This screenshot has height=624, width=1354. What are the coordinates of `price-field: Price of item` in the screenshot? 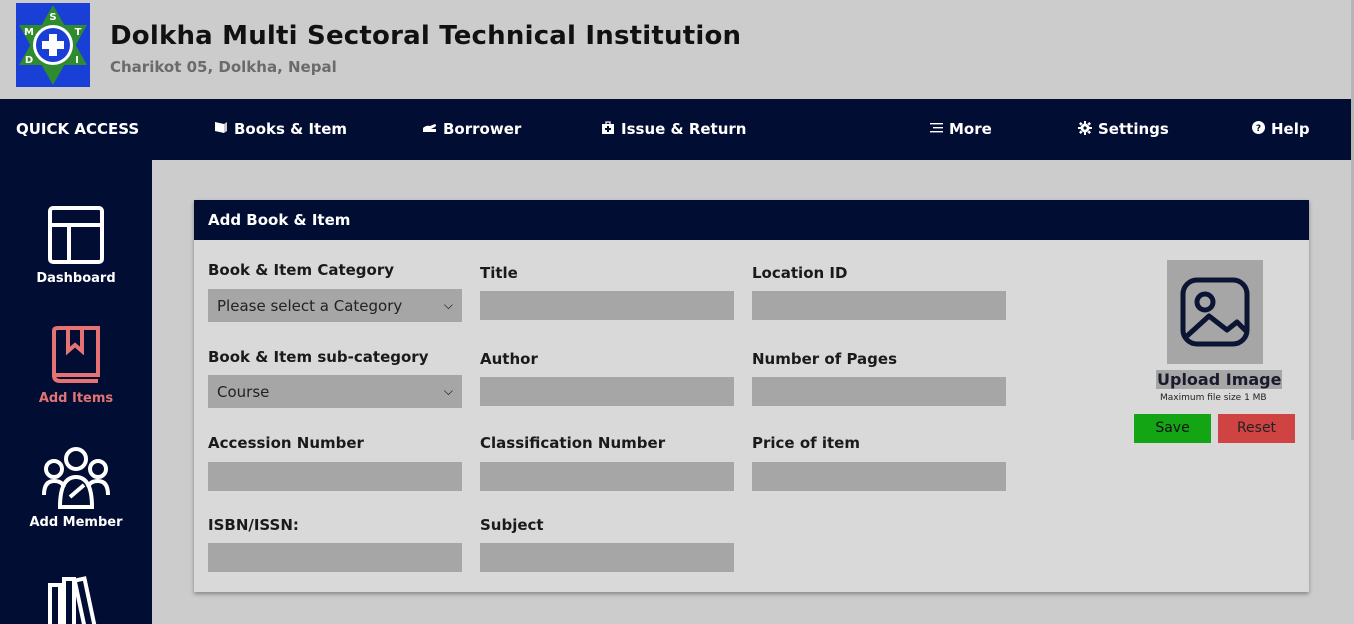 It's located at (879, 462).